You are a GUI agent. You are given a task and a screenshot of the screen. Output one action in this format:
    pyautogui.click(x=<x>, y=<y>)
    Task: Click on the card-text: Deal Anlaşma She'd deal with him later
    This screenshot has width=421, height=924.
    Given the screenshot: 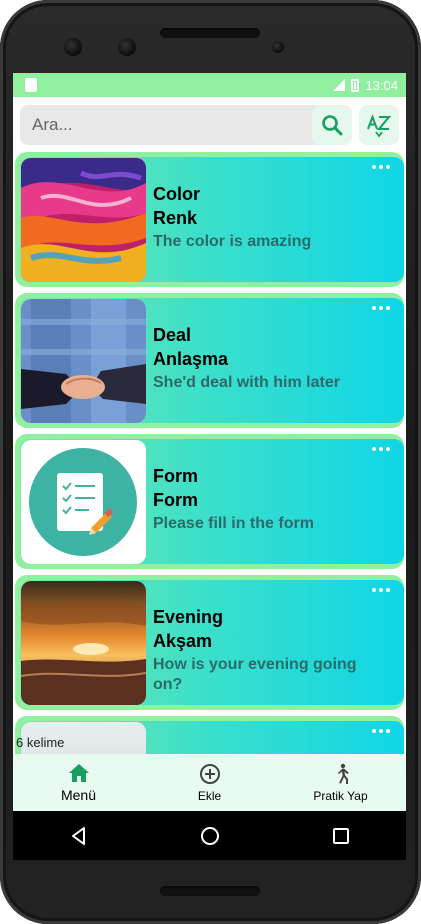 What is the action you would take?
    pyautogui.click(x=258, y=358)
    